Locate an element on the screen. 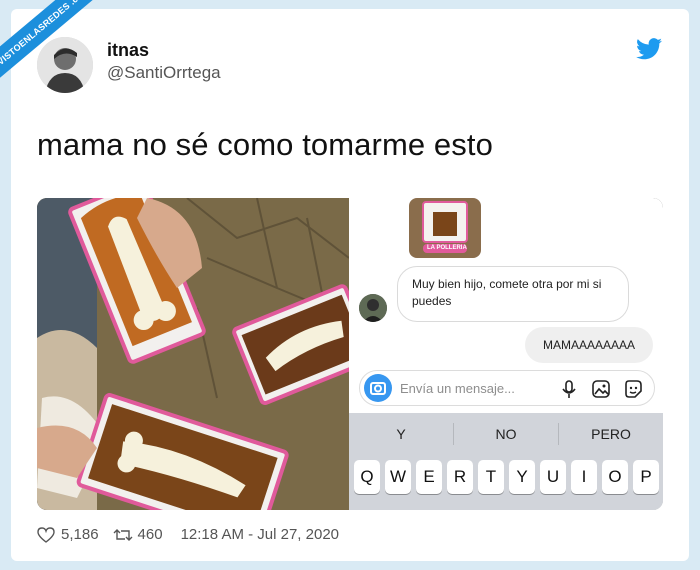 The height and width of the screenshot is (570, 700). retweet-count: 460 is located at coordinates (150, 534).